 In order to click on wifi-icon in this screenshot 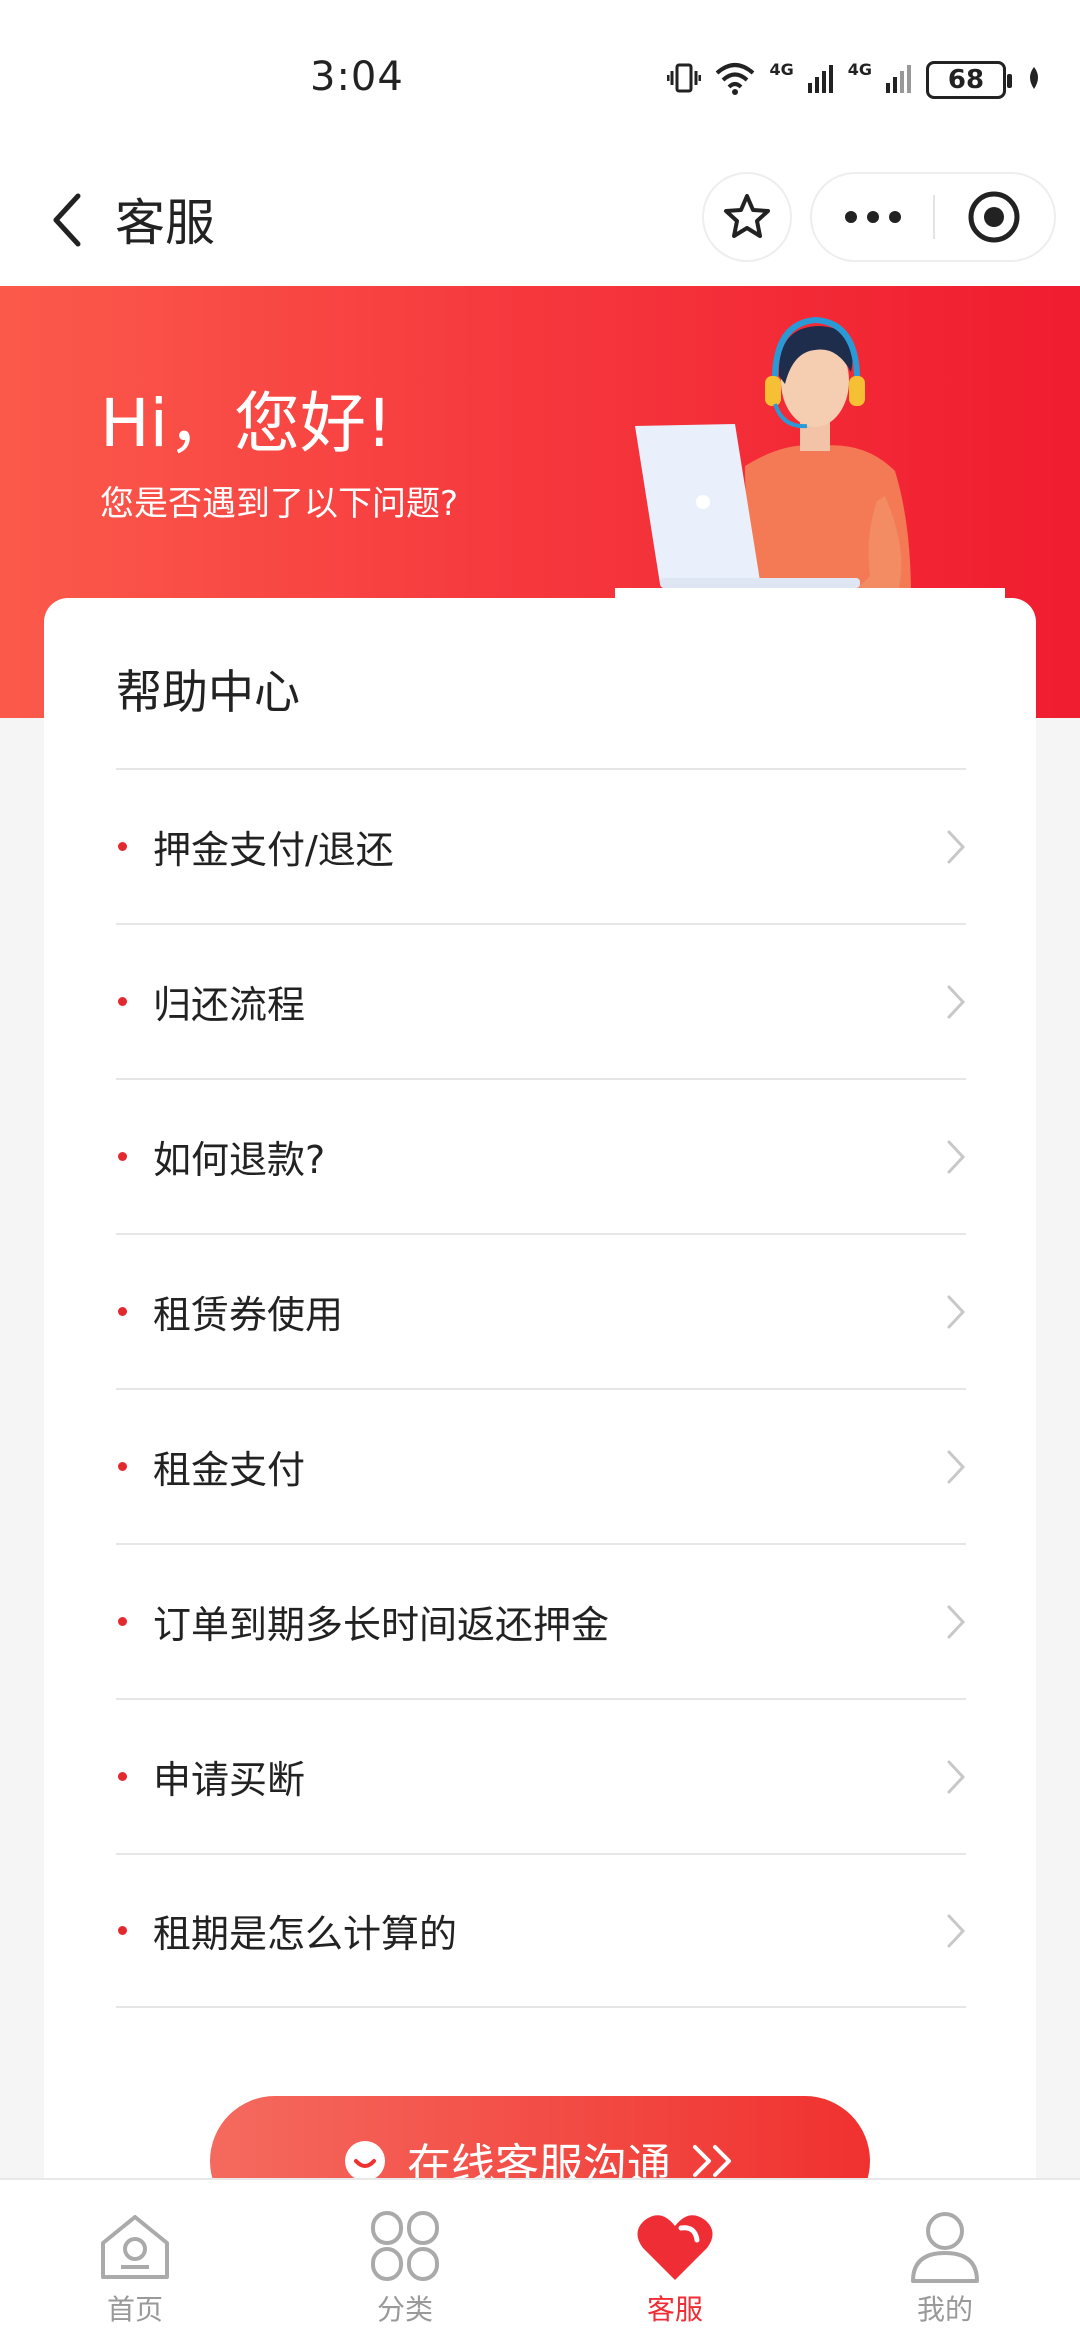, I will do `click(735, 80)`.